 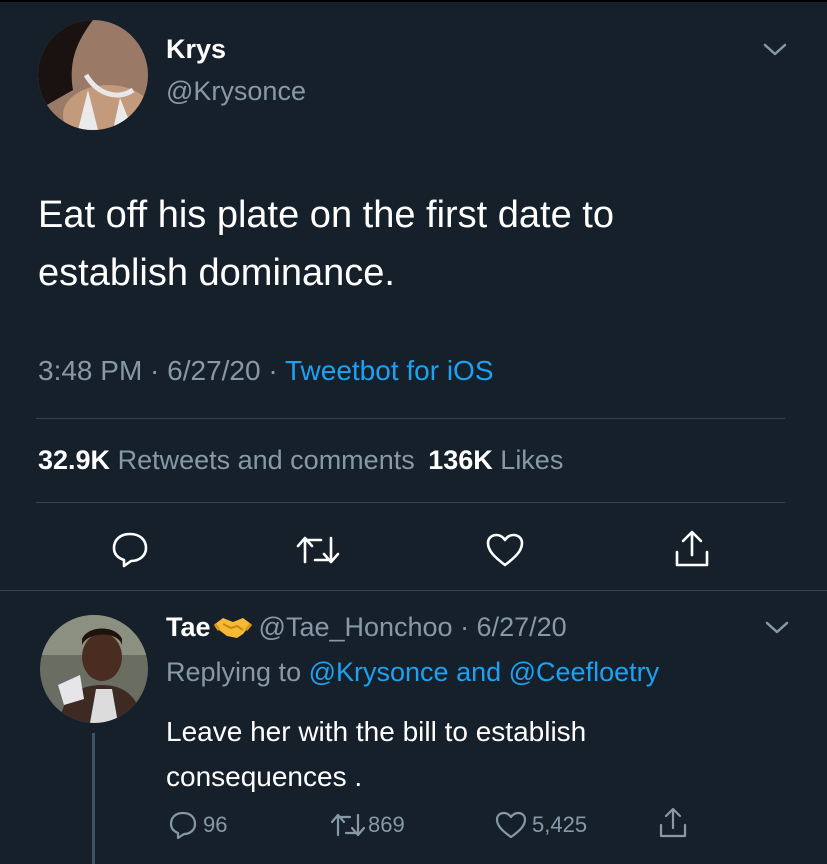 What do you see at coordinates (326, 215) in the screenshot?
I see `main-tweet-line1: Eat off his plate on the first date to` at bounding box center [326, 215].